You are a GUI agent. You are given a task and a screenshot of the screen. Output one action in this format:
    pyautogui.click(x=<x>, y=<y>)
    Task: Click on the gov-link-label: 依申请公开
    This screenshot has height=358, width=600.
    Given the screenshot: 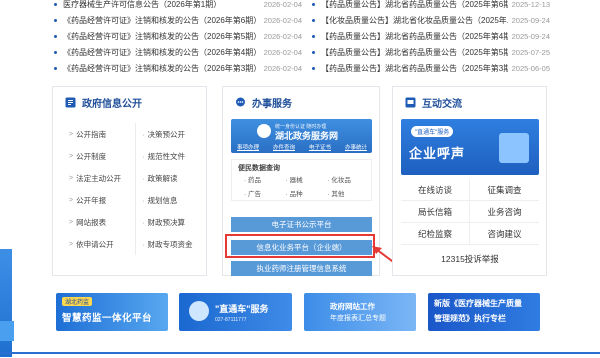 What is the action you would take?
    pyautogui.click(x=95, y=244)
    